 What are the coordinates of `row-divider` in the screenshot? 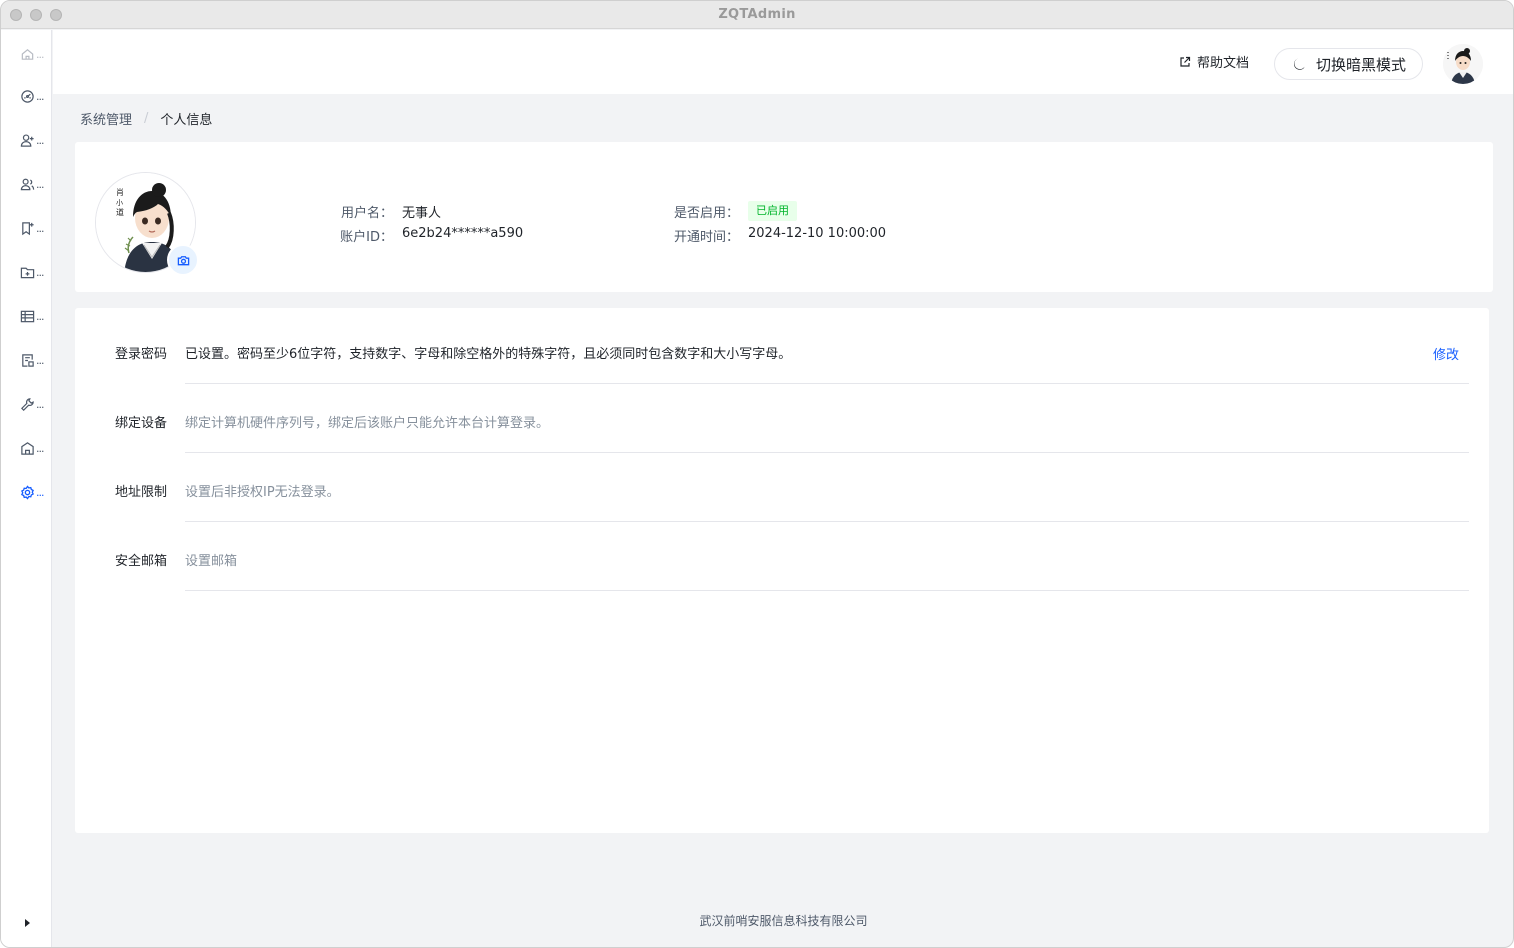 It's located at (827, 590).